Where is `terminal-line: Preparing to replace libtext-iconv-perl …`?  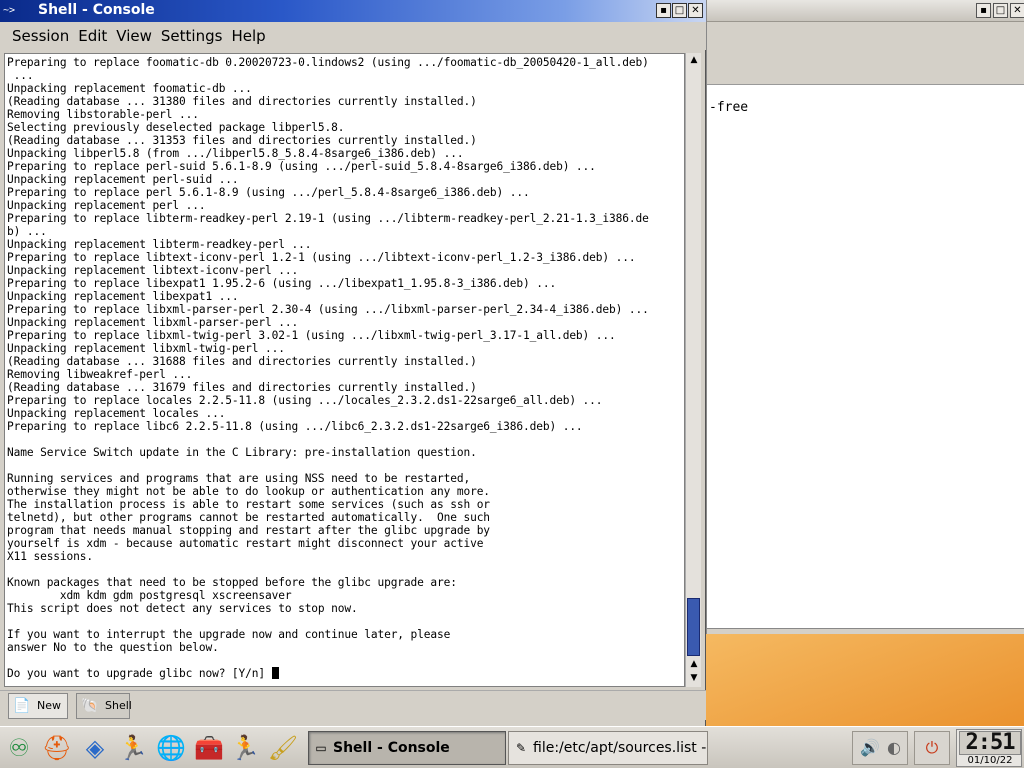 terminal-line: Preparing to replace libtext-iconv-perl … is located at coordinates (321, 257).